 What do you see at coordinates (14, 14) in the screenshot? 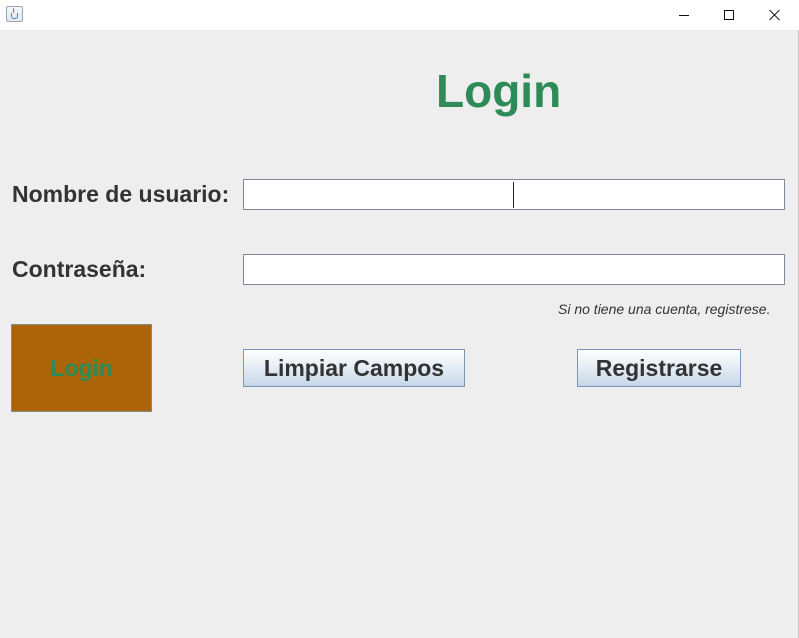
I see `java-cup-icon` at bounding box center [14, 14].